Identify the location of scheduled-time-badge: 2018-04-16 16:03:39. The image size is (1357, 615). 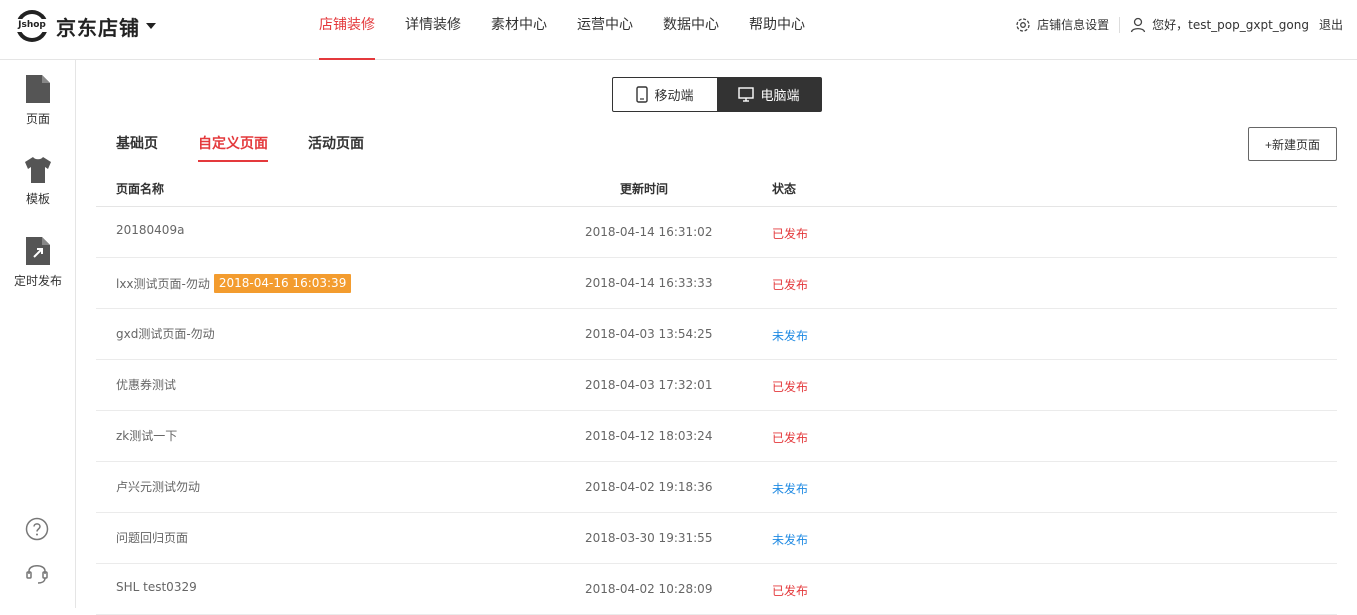
(282, 283).